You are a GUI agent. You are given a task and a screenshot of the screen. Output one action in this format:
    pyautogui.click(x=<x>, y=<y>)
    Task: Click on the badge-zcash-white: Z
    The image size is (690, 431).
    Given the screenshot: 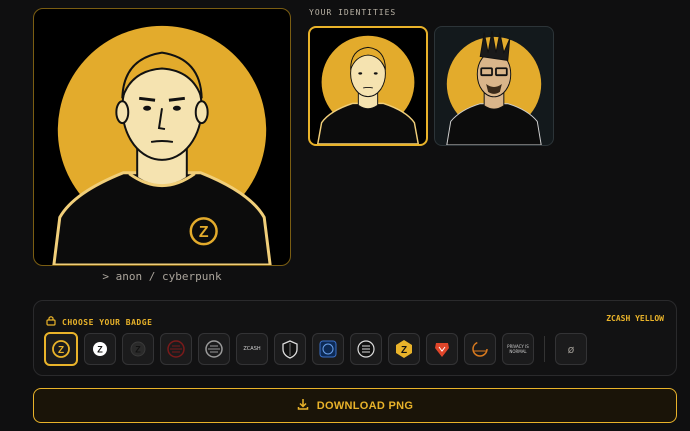 What is the action you would take?
    pyautogui.click(x=100, y=349)
    